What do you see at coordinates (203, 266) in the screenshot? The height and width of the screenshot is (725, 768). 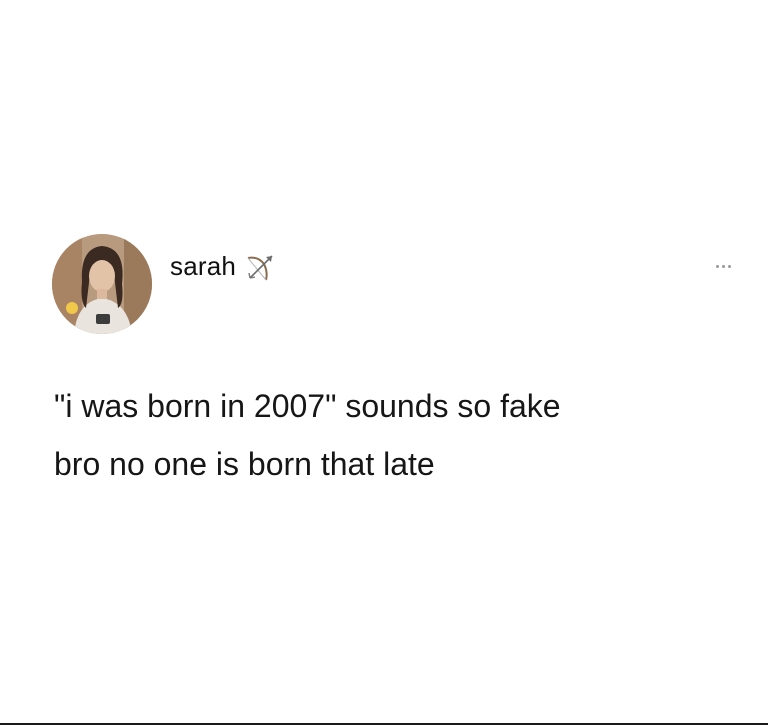 I see `username: sarah` at bounding box center [203, 266].